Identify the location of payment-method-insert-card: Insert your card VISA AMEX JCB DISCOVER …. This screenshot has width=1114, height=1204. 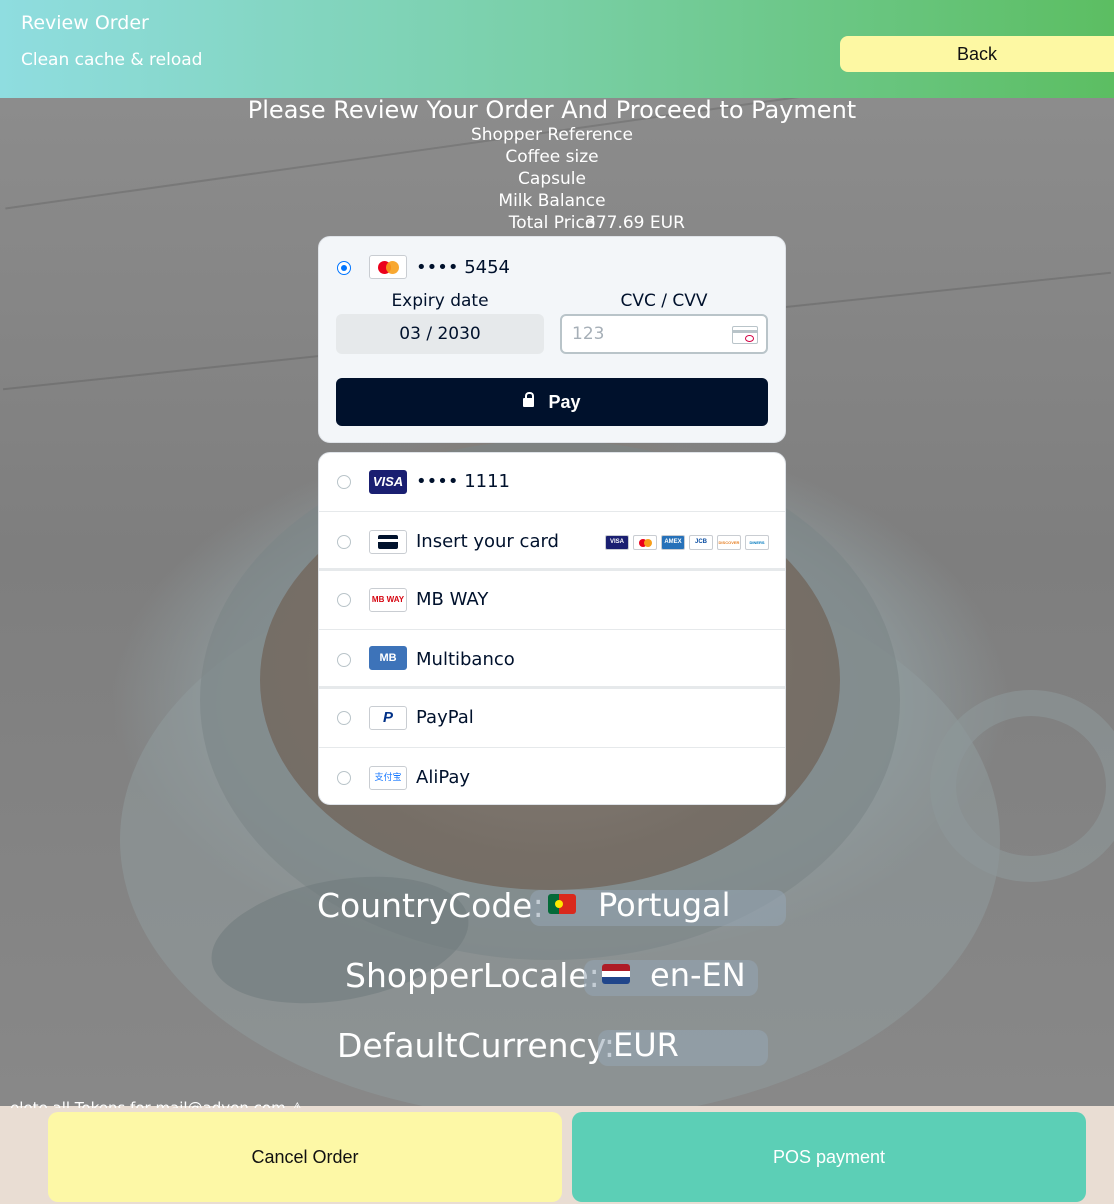
(552, 541).